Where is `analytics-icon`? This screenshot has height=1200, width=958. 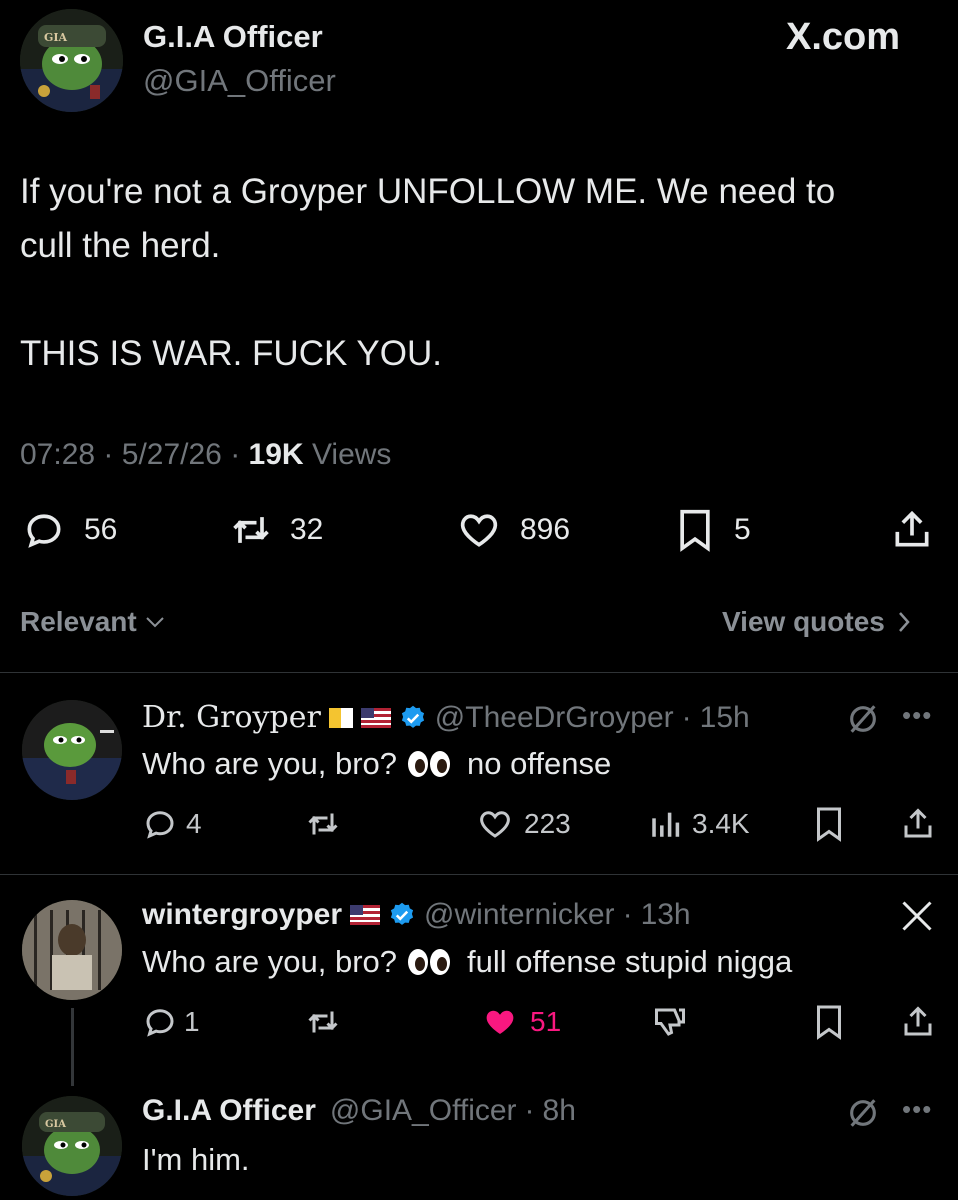 analytics-icon is located at coordinates (666, 824).